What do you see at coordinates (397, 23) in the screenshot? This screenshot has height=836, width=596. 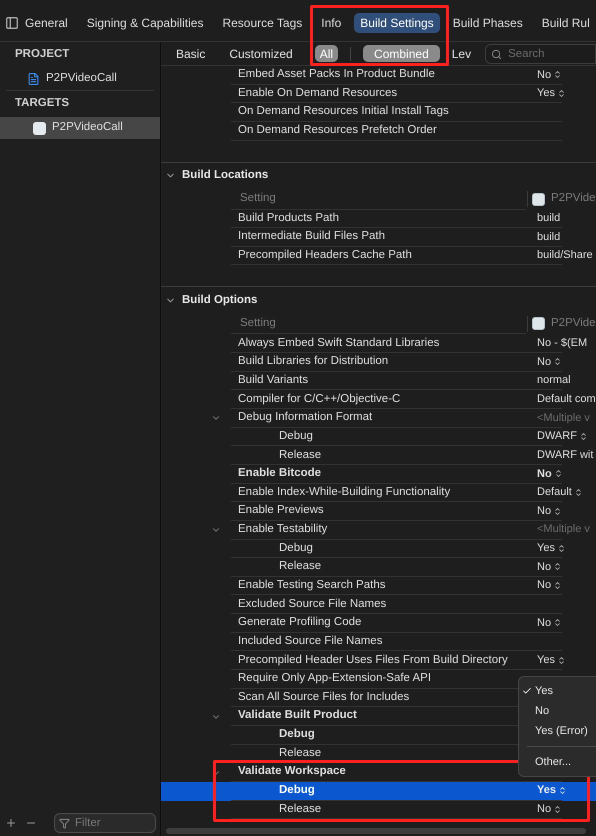 I see `tab: Build Settings` at bounding box center [397, 23].